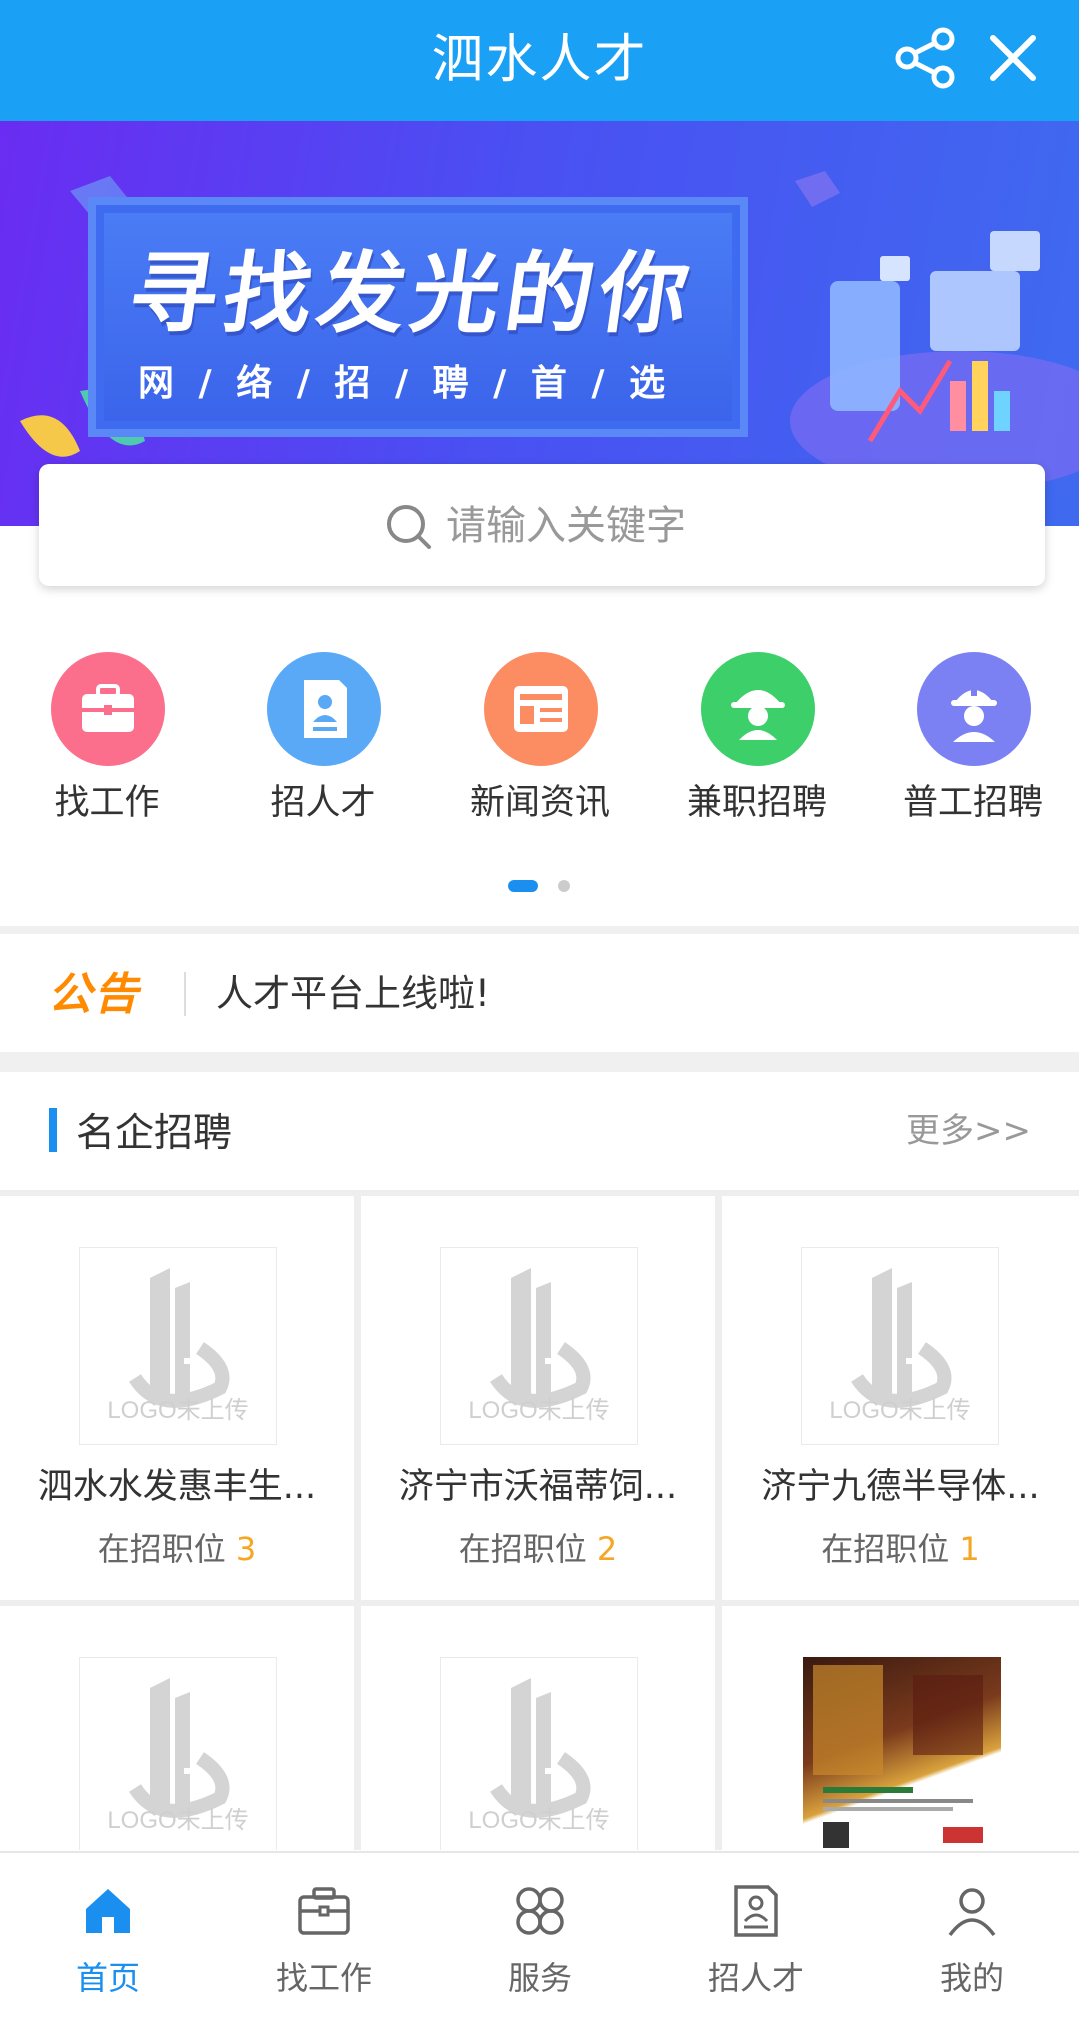 This screenshot has height=2029, width=1079. I want to click on tab-label: 我的, so click(971, 1978).